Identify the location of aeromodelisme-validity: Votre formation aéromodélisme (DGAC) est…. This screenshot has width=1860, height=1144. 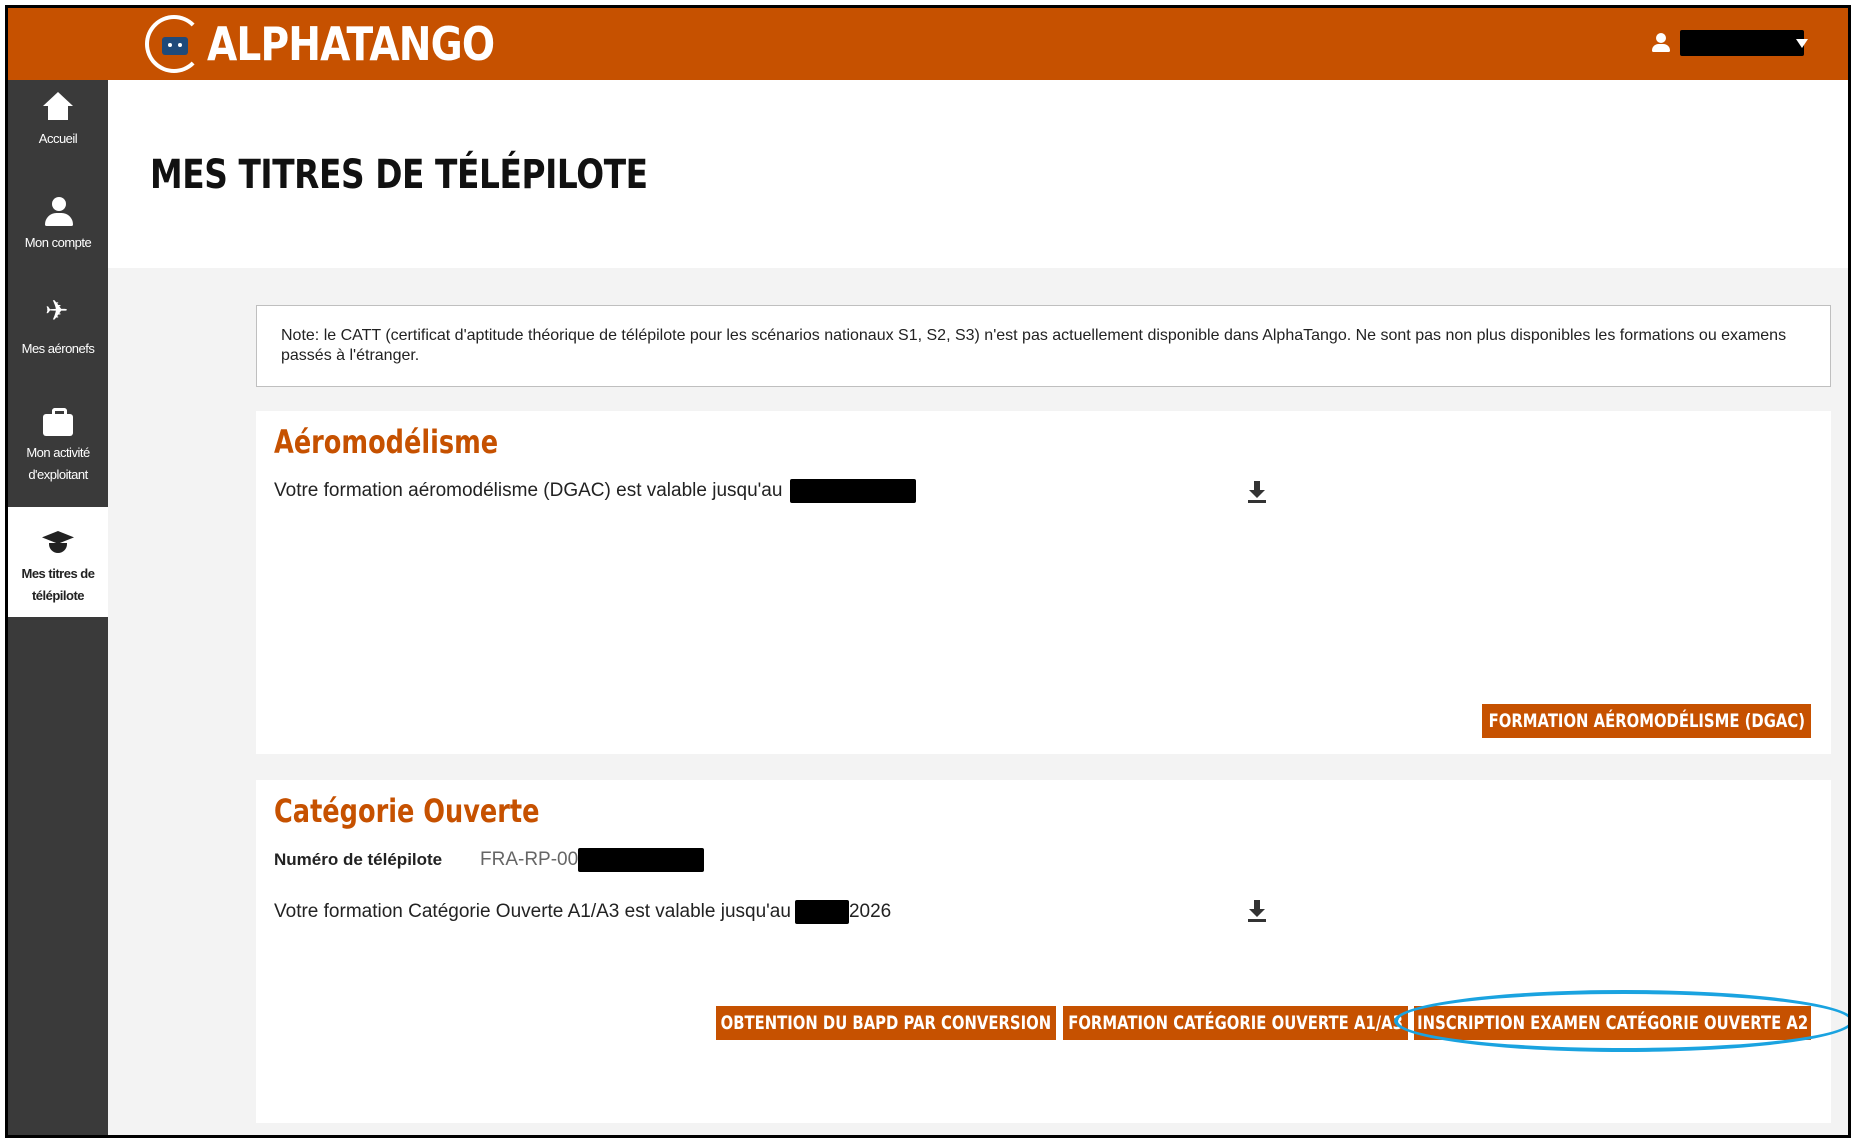
(595, 491).